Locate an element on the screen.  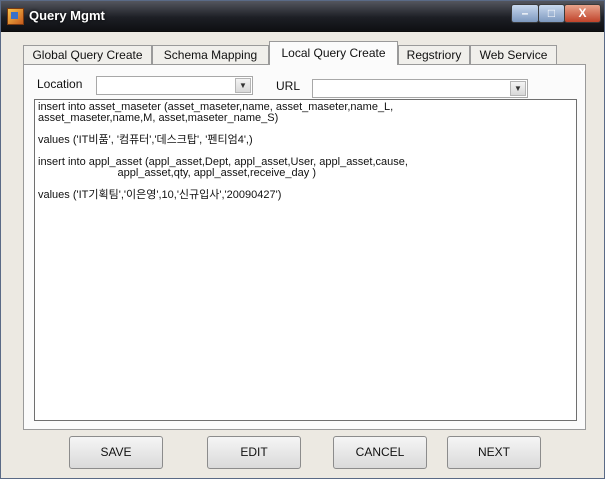
close-button: X is located at coordinates (582, 13).